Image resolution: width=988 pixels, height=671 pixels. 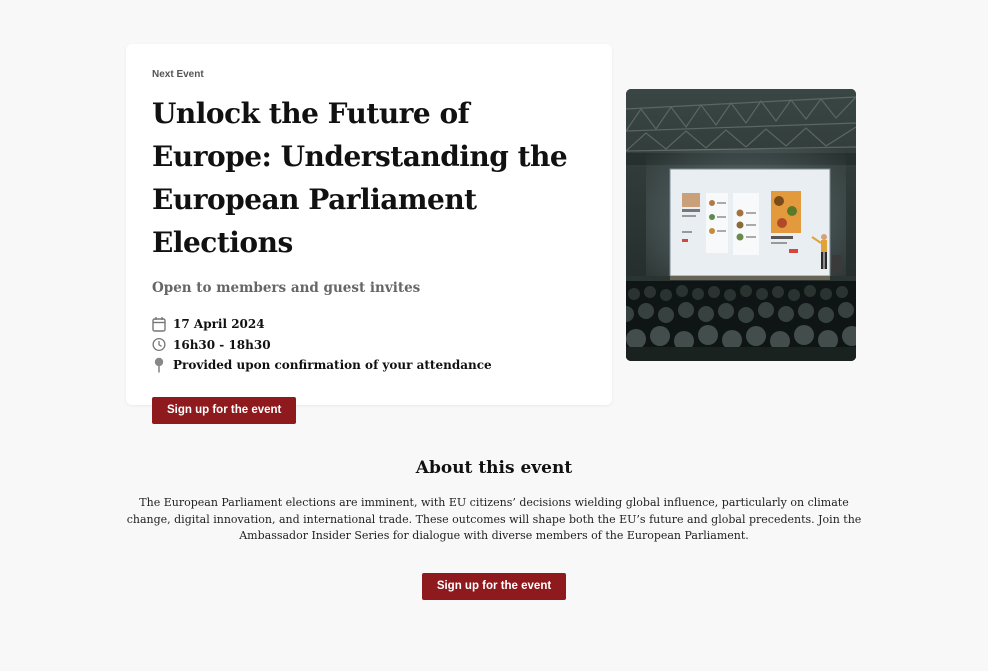 What do you see at coordinates (369, 345) in the screenshot?
I see `event-time-row: 16h30 - 18h30` at bounding box center [369, 345].